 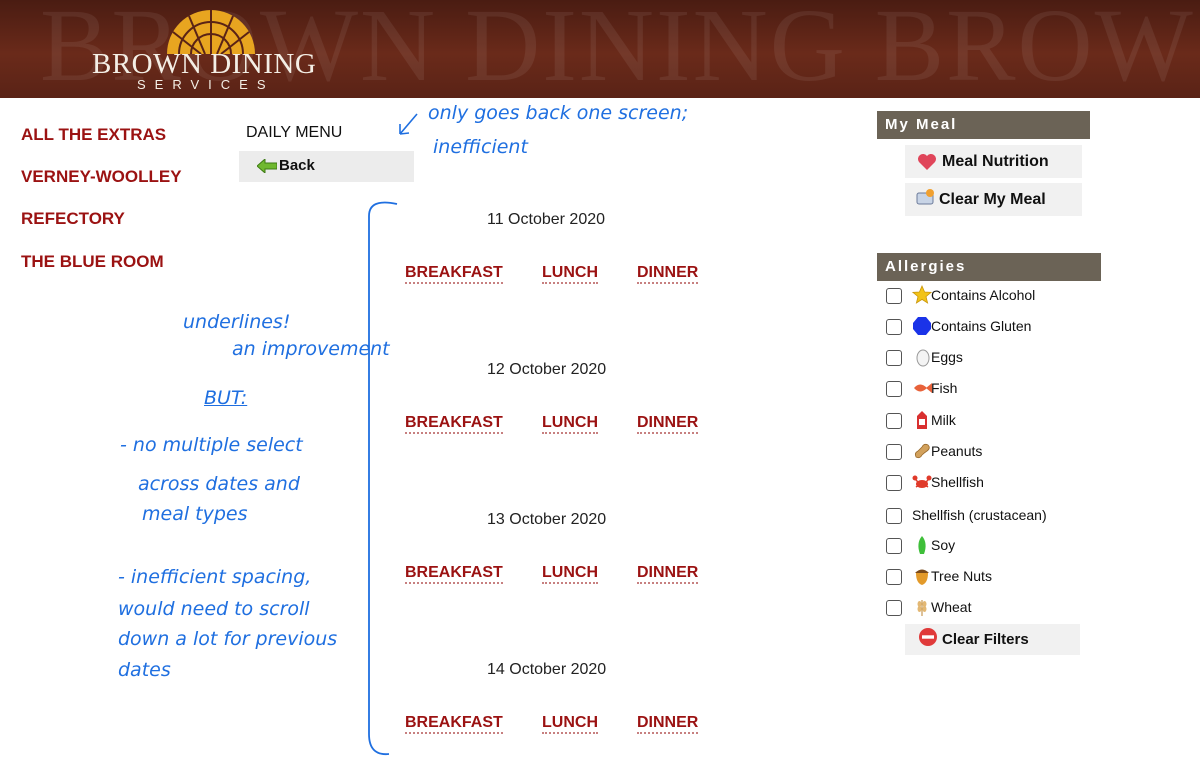 What do you see at coordinates (986, 546) in the screenshot?
I see `allergy-filter-soy: Soy` at bounding box center [986, 546].